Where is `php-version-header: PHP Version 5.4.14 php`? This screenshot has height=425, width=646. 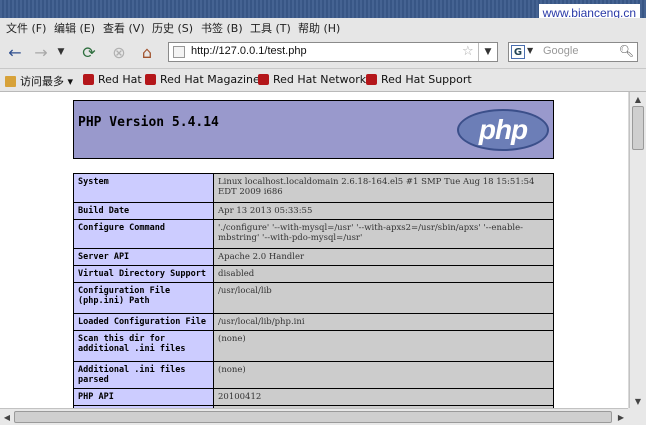
php-version-header: PHP Version 5.4.14 php is located at coordinates (313, 129).